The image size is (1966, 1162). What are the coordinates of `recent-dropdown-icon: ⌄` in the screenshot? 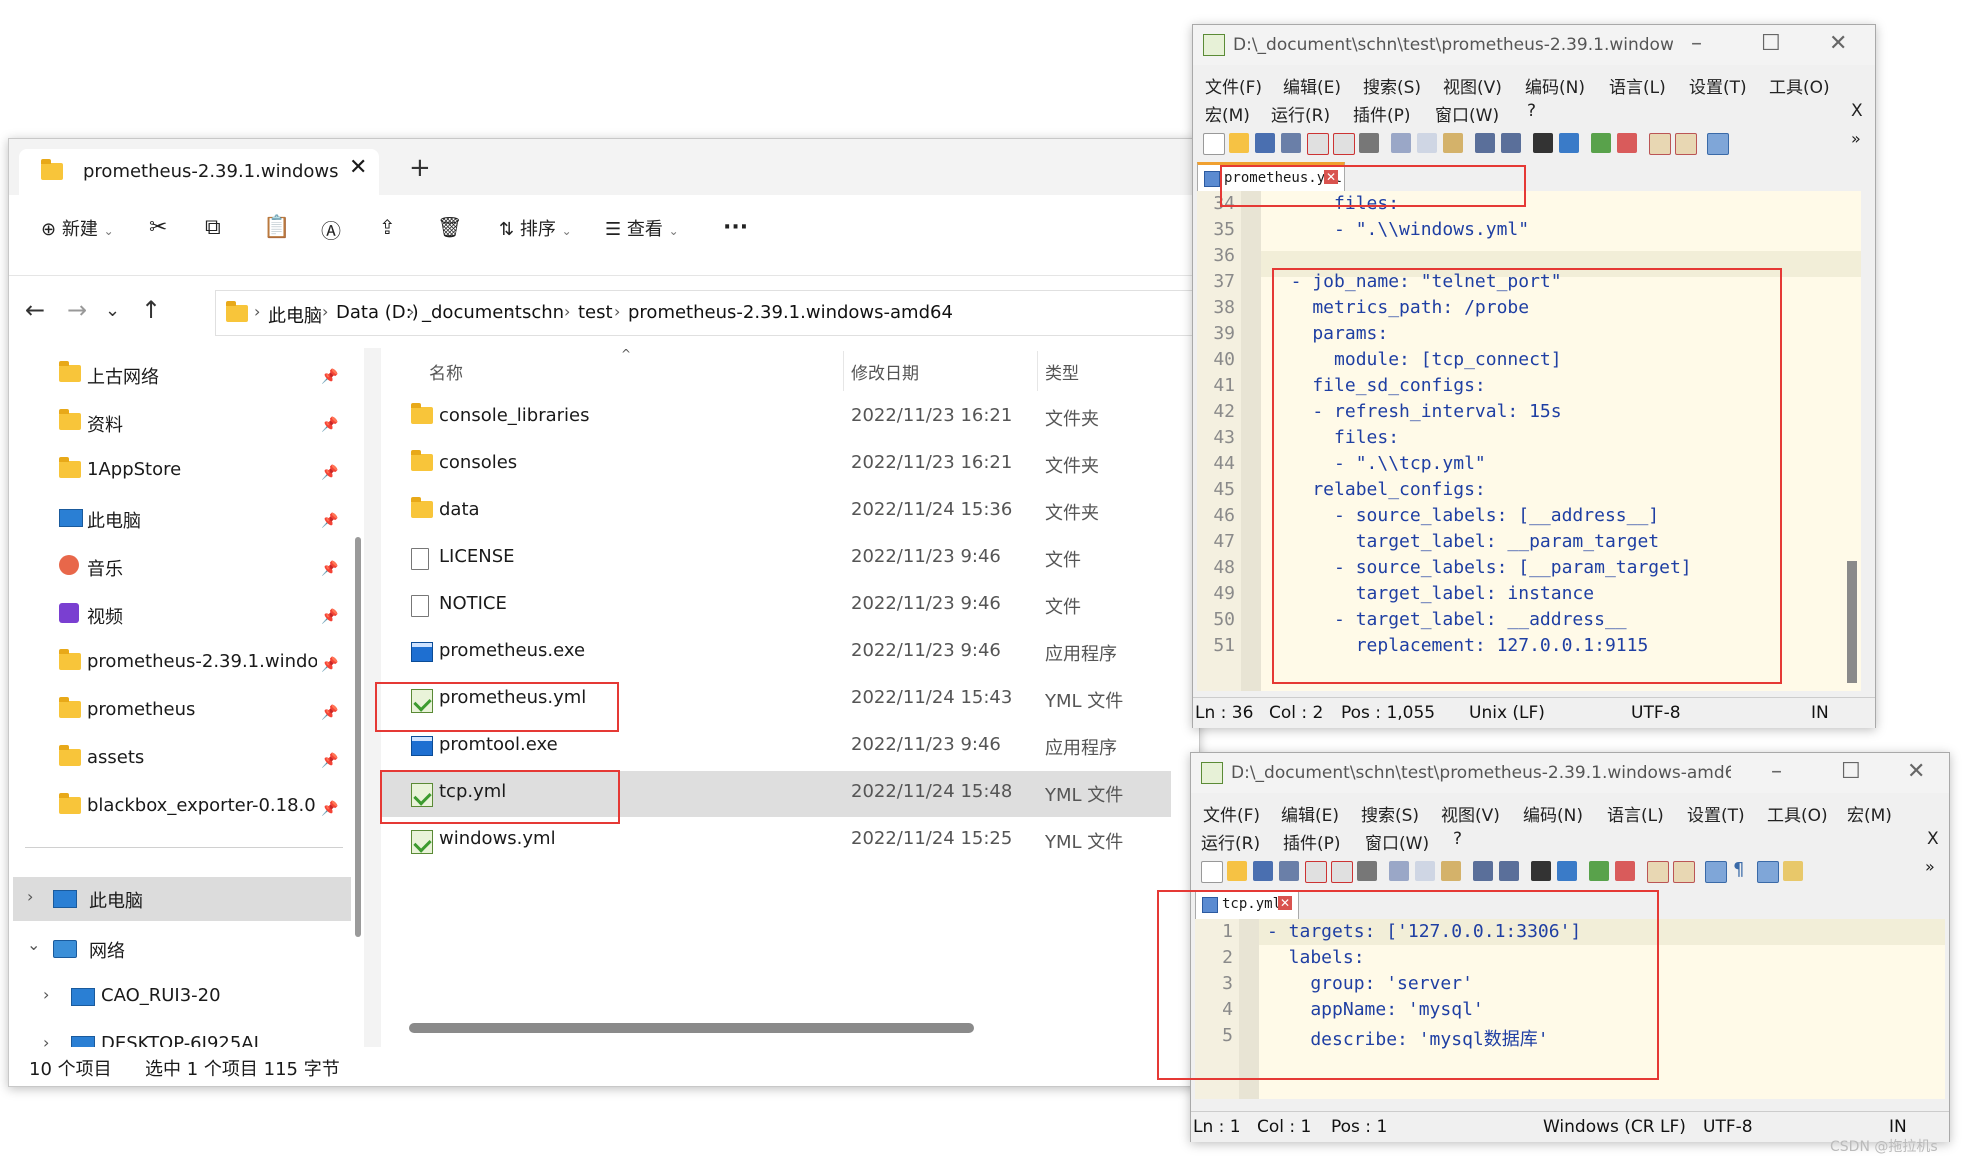 It's located at (112, 310).